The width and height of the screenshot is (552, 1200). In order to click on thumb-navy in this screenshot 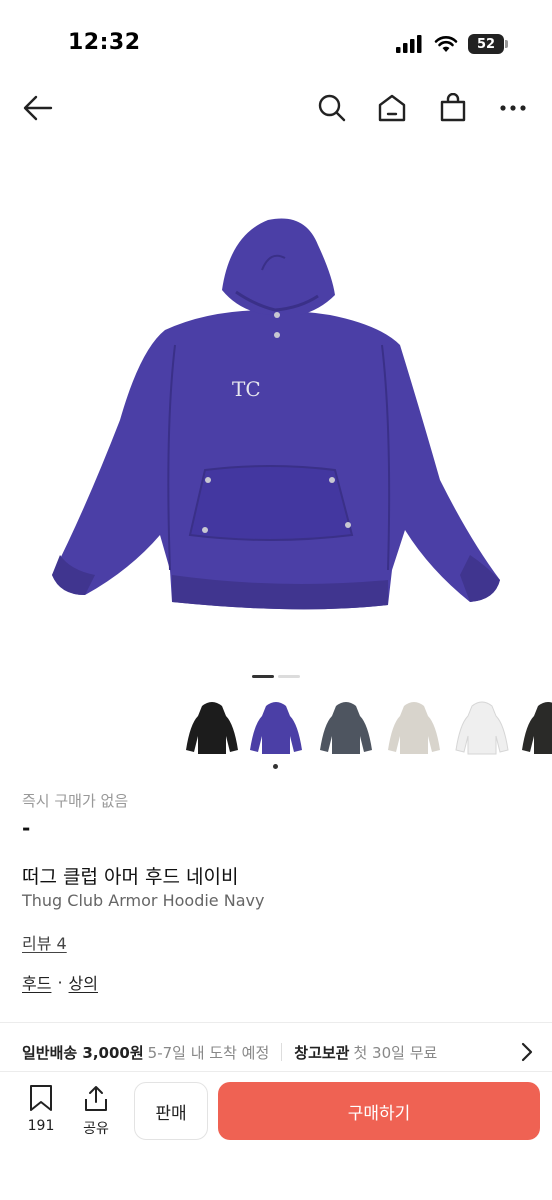, I will do `click(276, 728)`.